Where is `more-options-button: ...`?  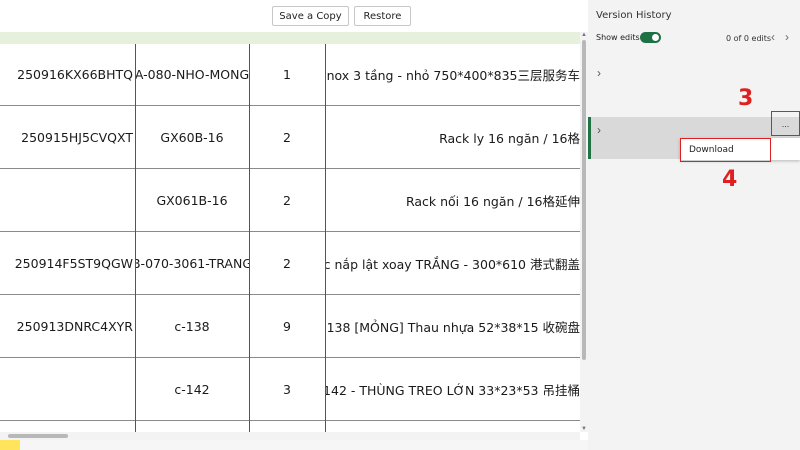
more-options-button: ... is located at coordinates (785, 123).